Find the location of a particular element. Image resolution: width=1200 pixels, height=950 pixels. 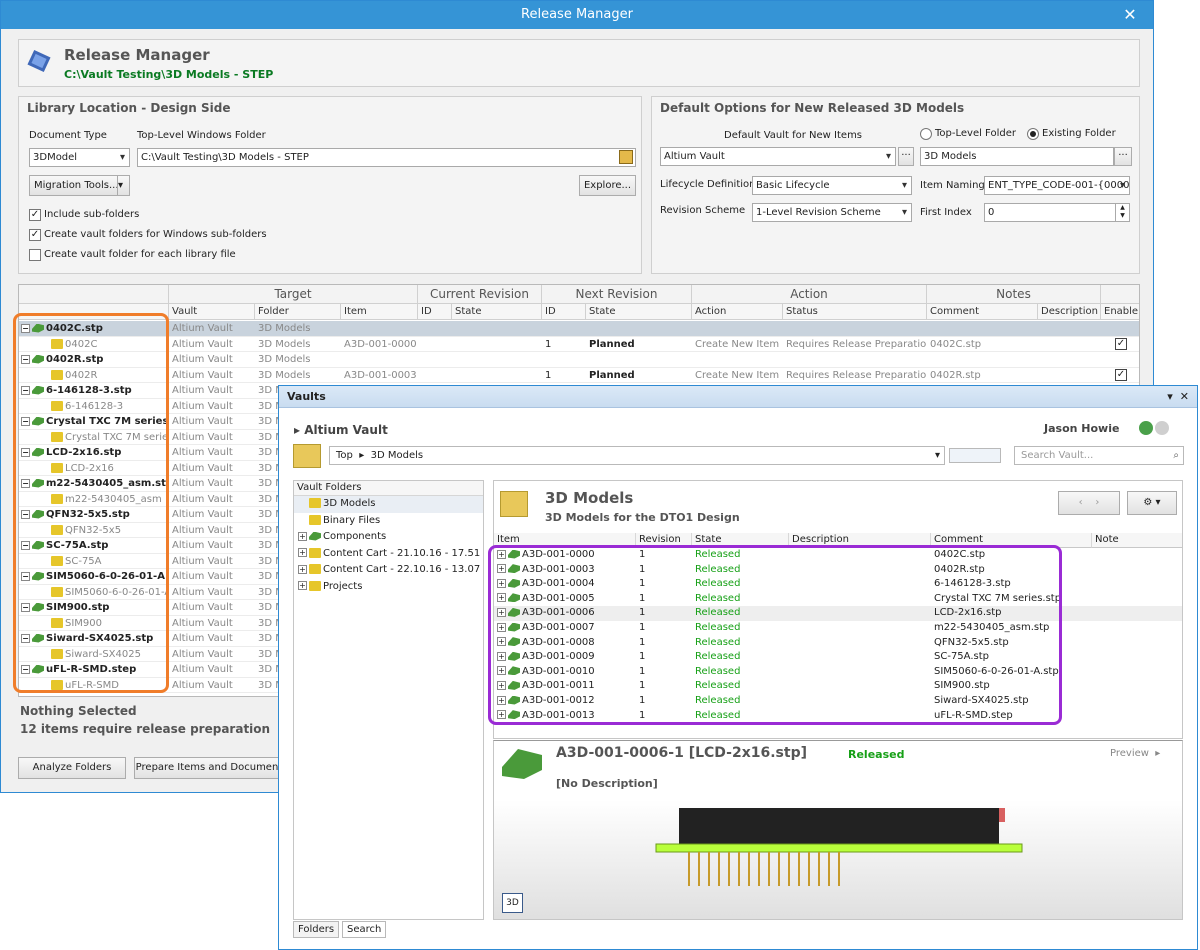

col-comment: Comment is located at coordinates (982, 312).